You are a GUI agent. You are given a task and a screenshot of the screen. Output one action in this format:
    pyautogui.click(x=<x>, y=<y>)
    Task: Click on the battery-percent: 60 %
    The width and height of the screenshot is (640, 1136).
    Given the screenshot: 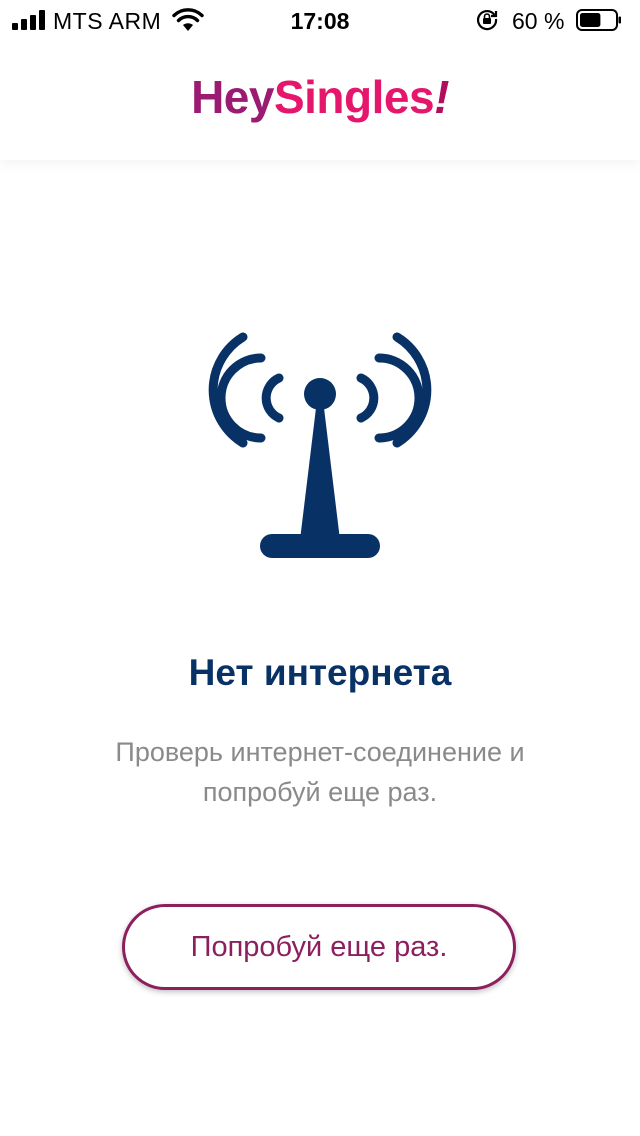 What is the action you would take?
    pyautogui.click(x=538, y=21)
    